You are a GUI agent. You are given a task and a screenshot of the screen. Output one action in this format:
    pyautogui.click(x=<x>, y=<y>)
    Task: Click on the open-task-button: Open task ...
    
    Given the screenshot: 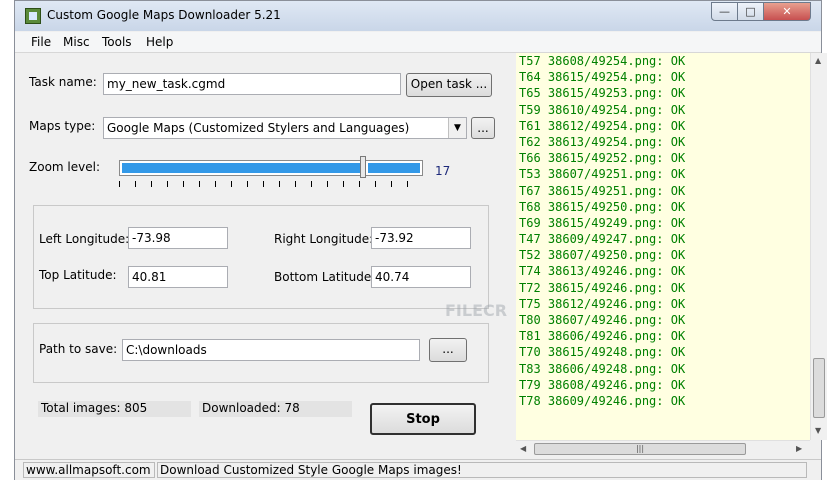 What is the action you would take?
    pyautogui.click(x=449, y=85)
    